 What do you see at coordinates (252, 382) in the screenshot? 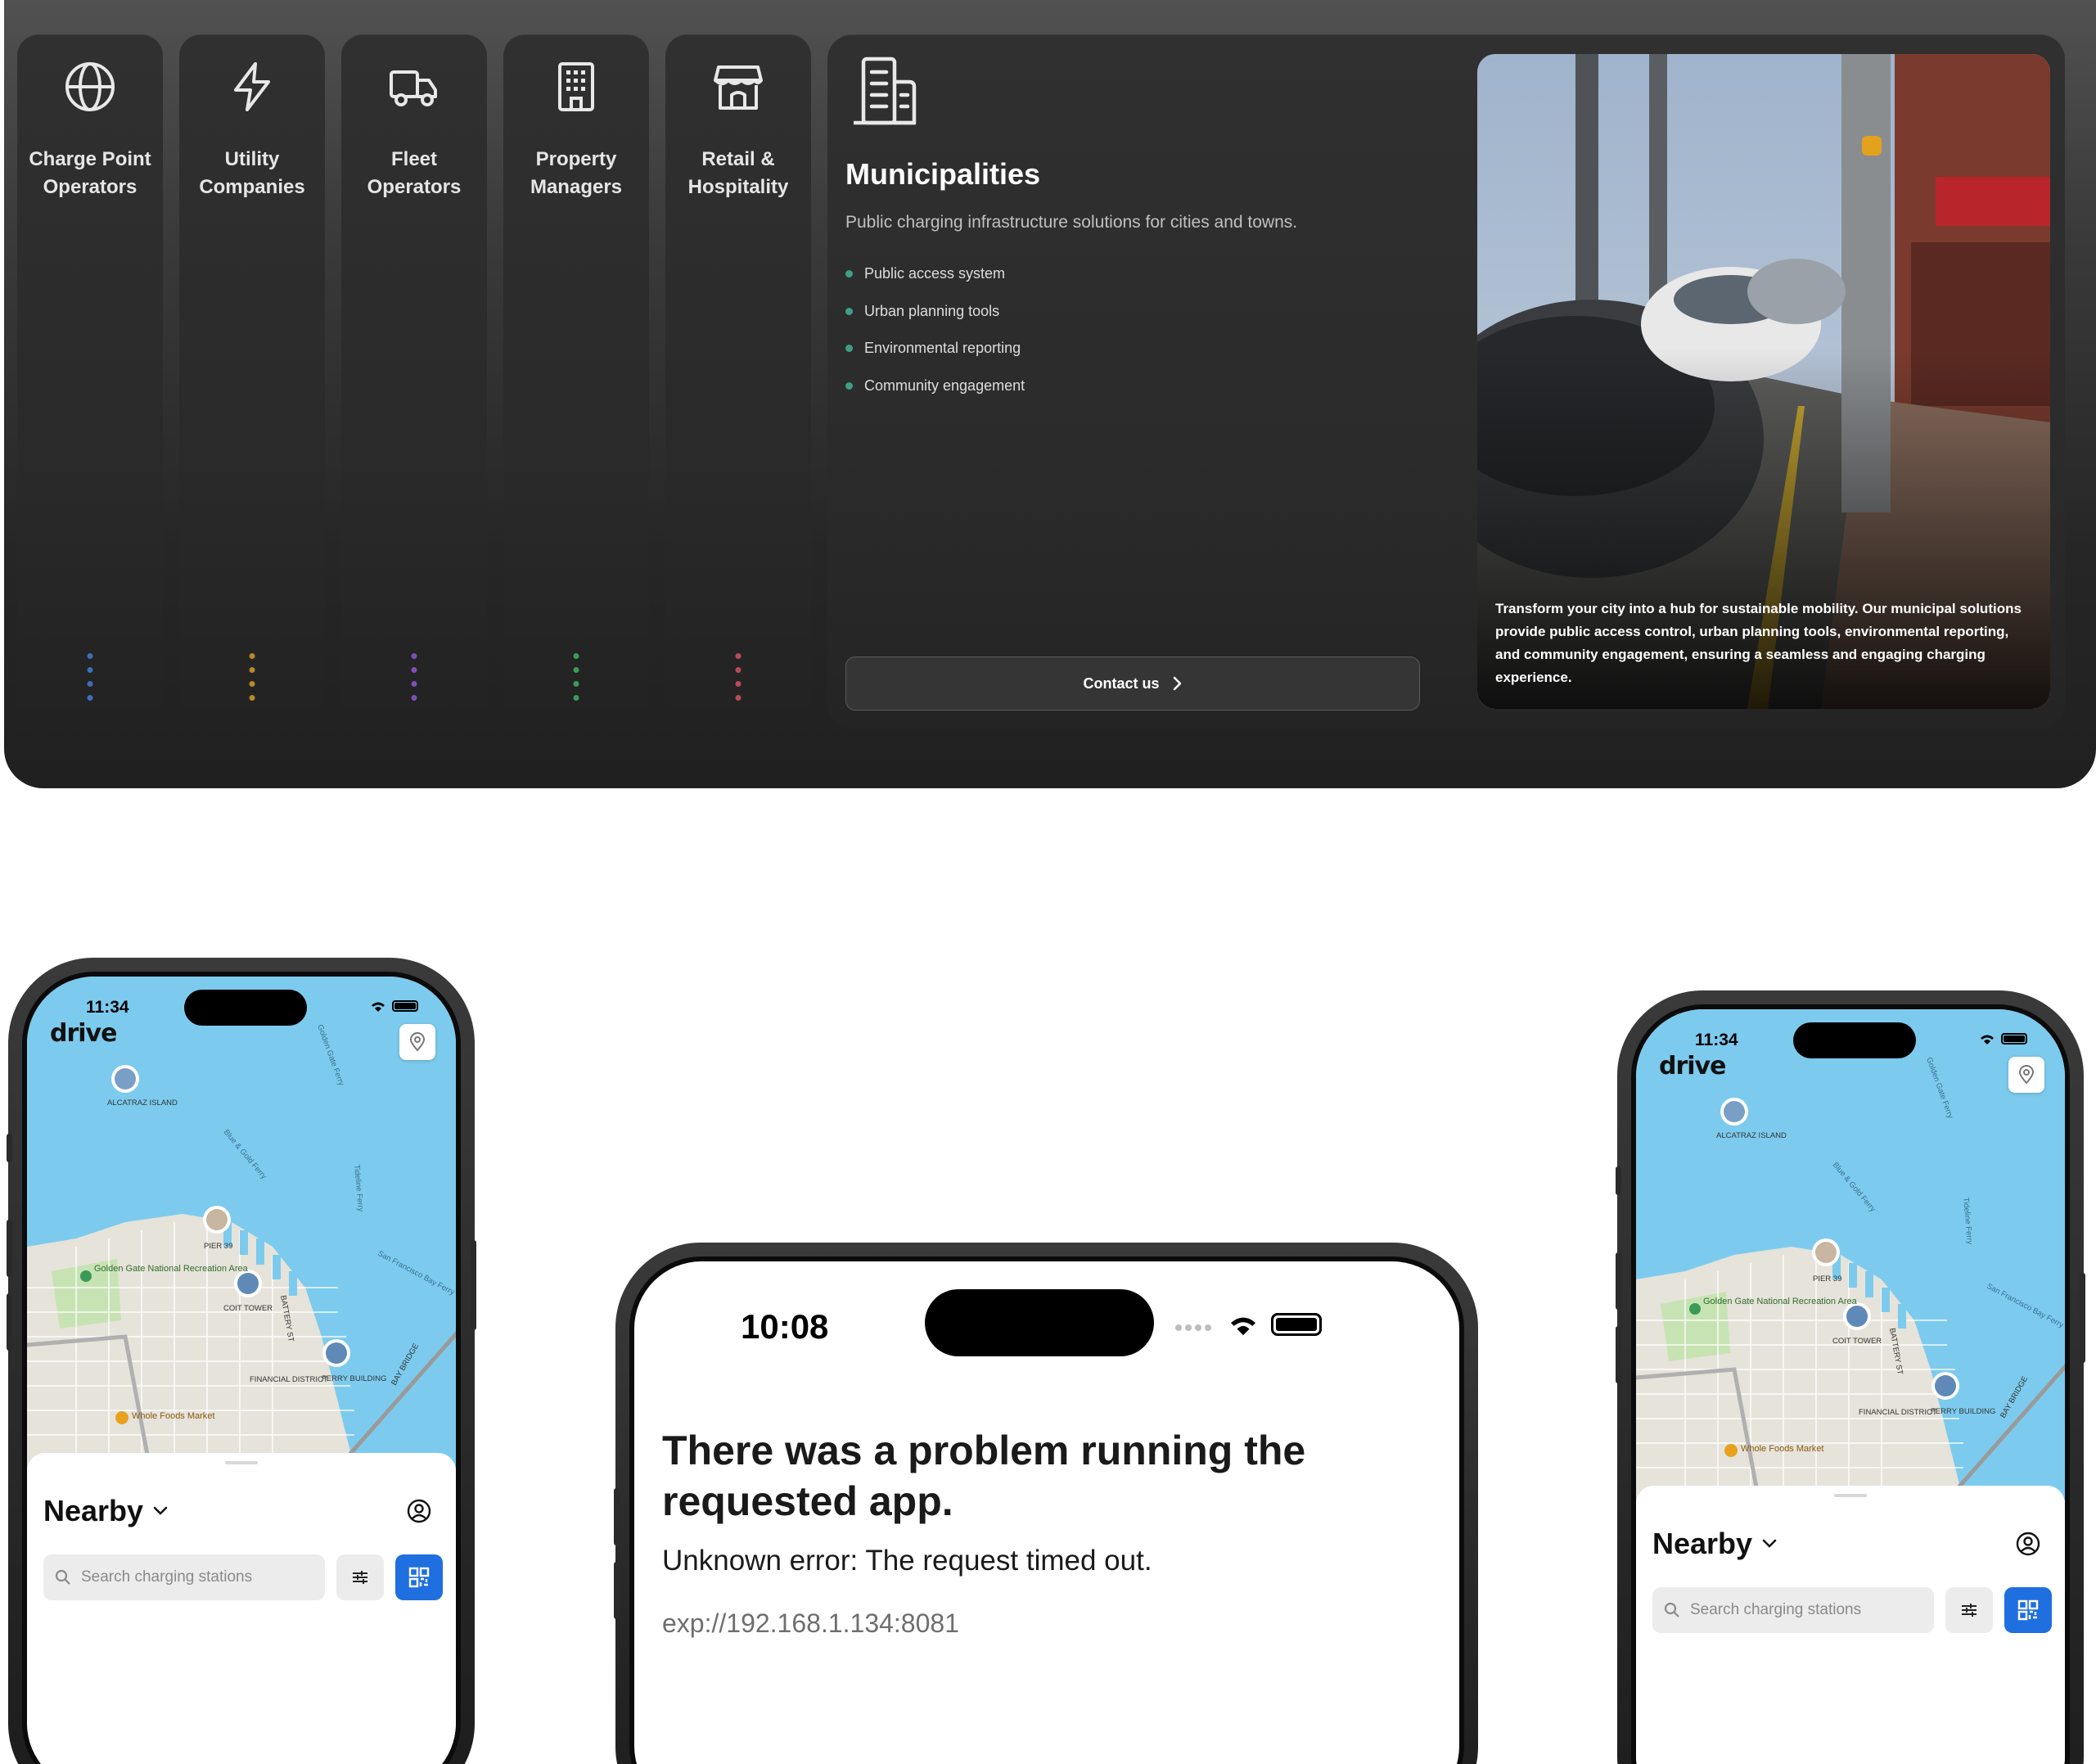
I see `category-card-utility-companies: Utility Companies` at bounding box center [252, 382].